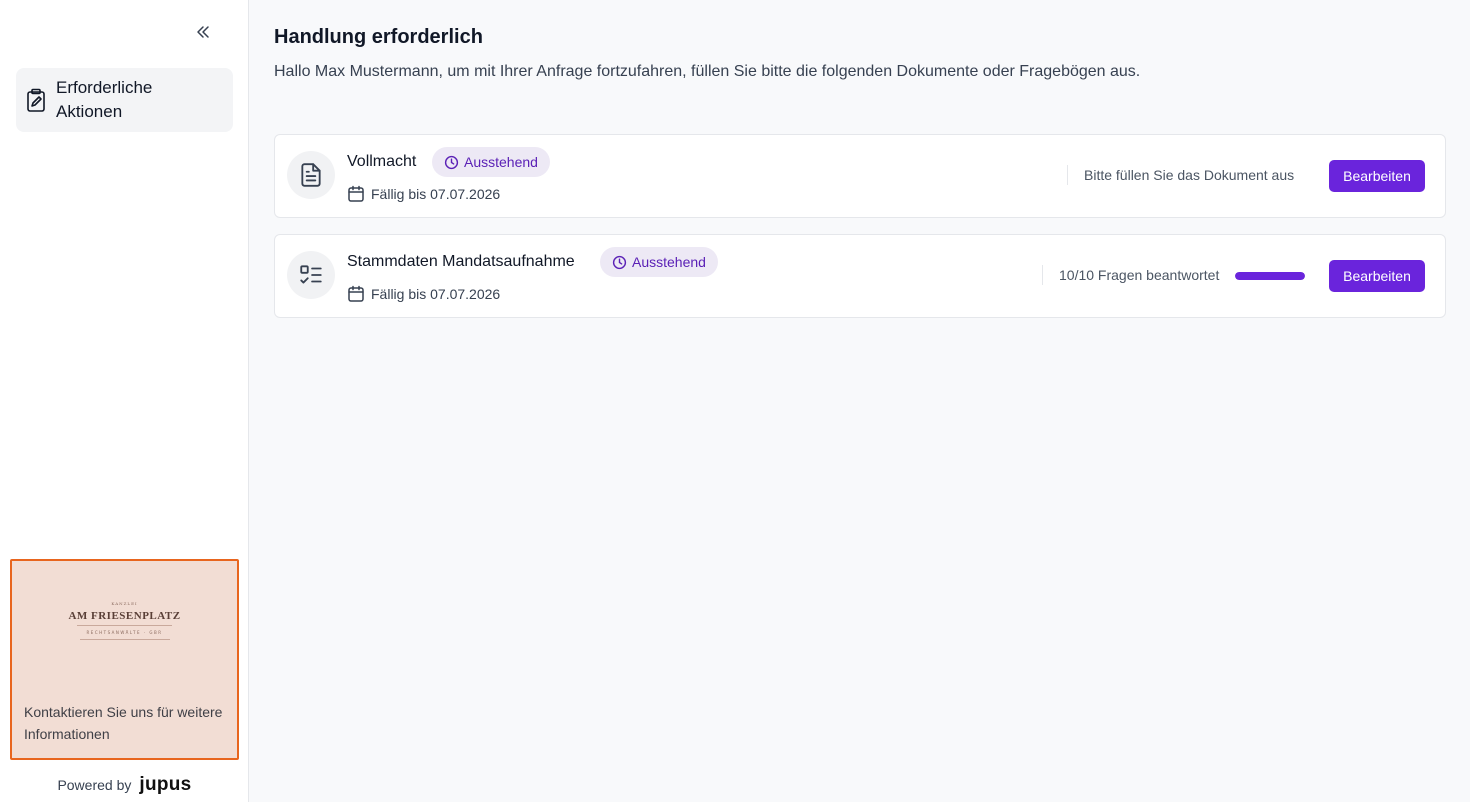 The height and width of the screenshot is (802, 1470). I want to click on checklist-icon, so click(311, 275).